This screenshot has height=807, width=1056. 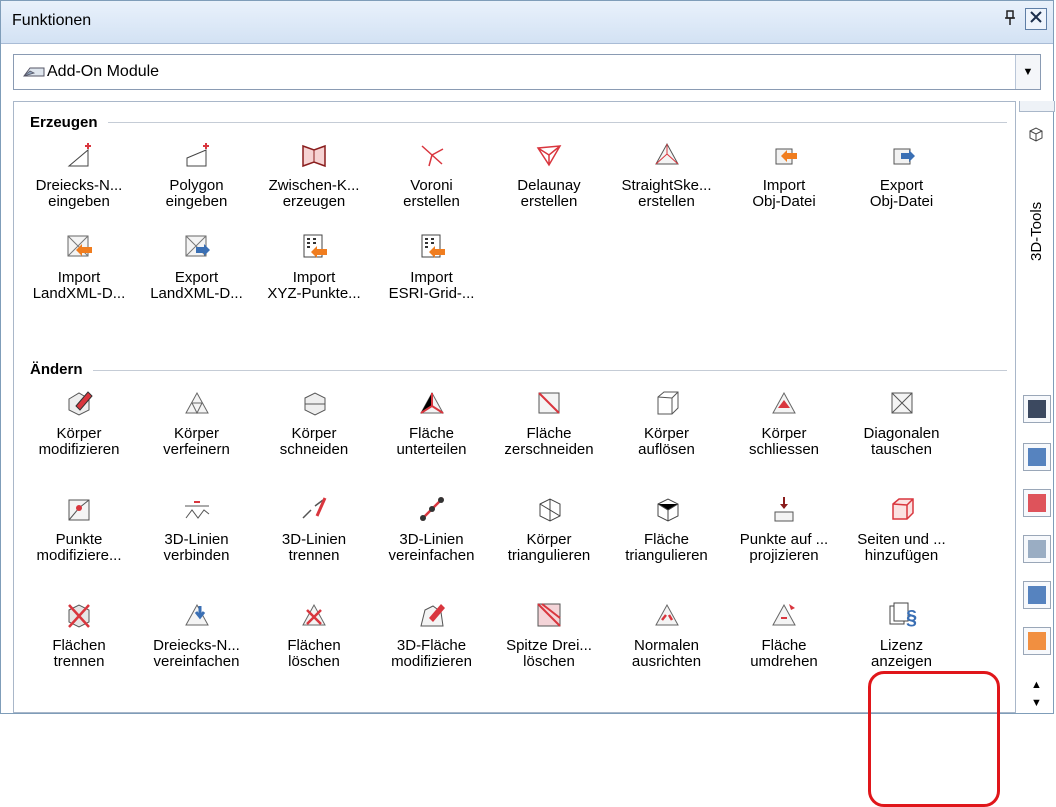 What do you see at coordinates (784, 509) in the screenshot?
I see `points-project-icon` at bounding box center [784, 509].